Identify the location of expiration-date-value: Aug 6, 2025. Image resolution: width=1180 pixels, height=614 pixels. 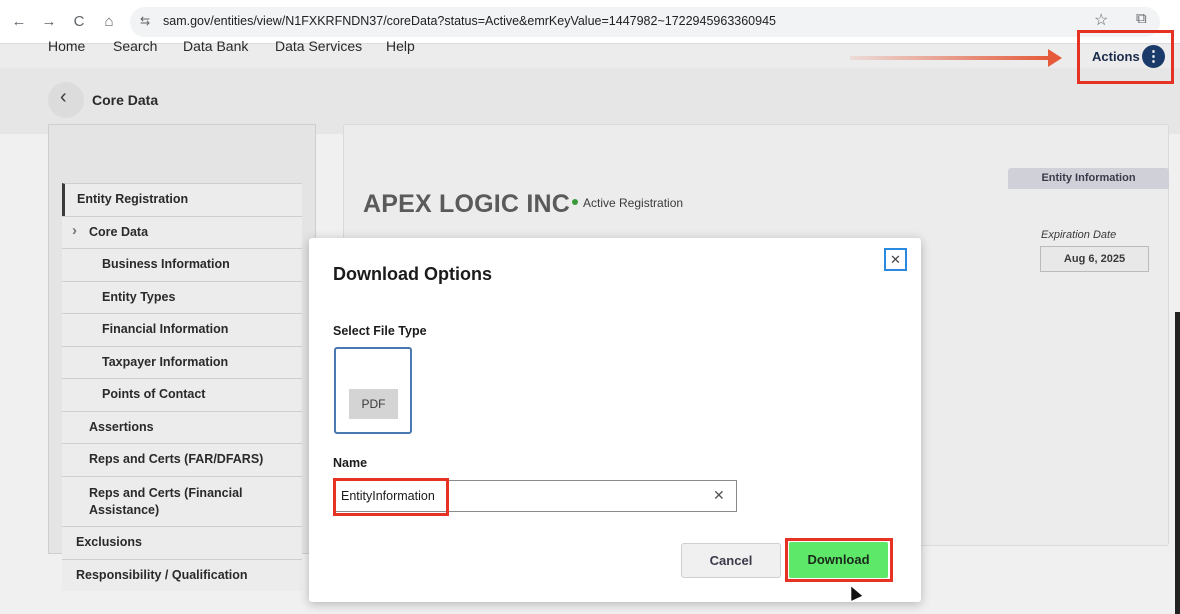
(1094, 259).